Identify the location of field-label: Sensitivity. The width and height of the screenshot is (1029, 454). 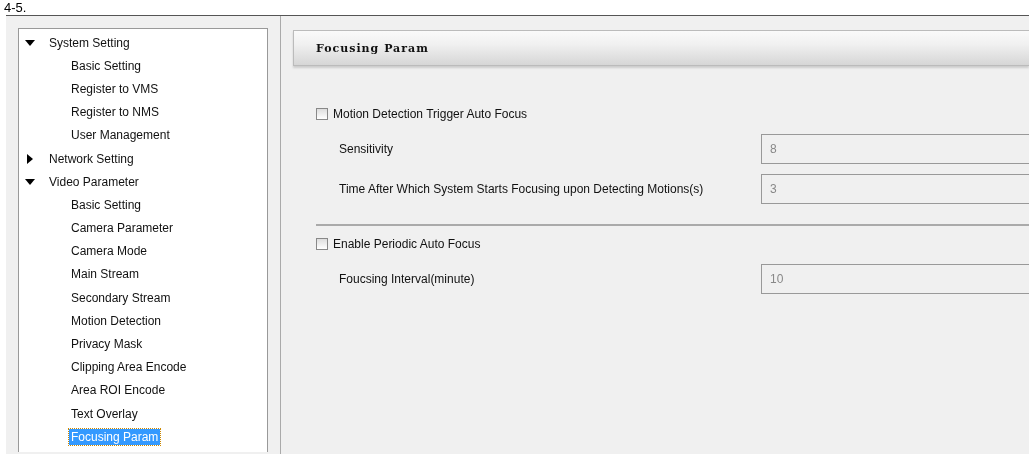
(367, 149).